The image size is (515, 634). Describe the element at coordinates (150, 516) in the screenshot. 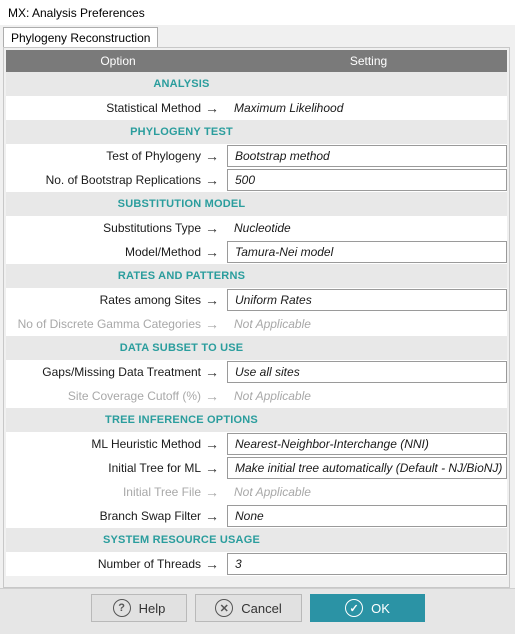

I see `option-label: Branch Swap Filter` at that location.